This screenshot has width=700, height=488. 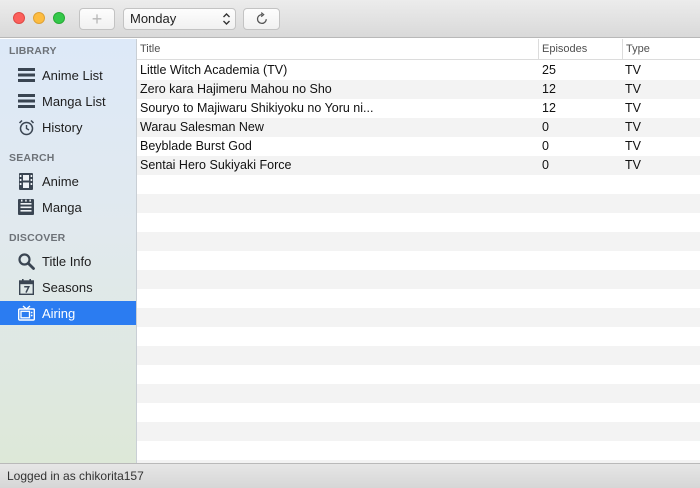 I want to click on tv-icon, so click(x=26, y=313).